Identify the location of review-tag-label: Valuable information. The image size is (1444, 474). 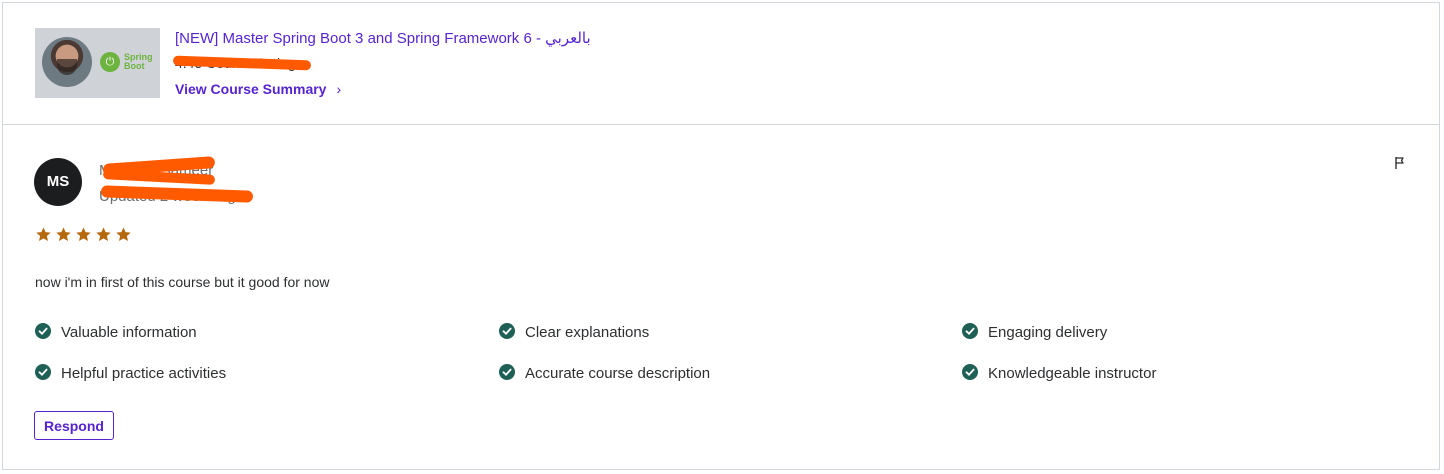
(129, 332).